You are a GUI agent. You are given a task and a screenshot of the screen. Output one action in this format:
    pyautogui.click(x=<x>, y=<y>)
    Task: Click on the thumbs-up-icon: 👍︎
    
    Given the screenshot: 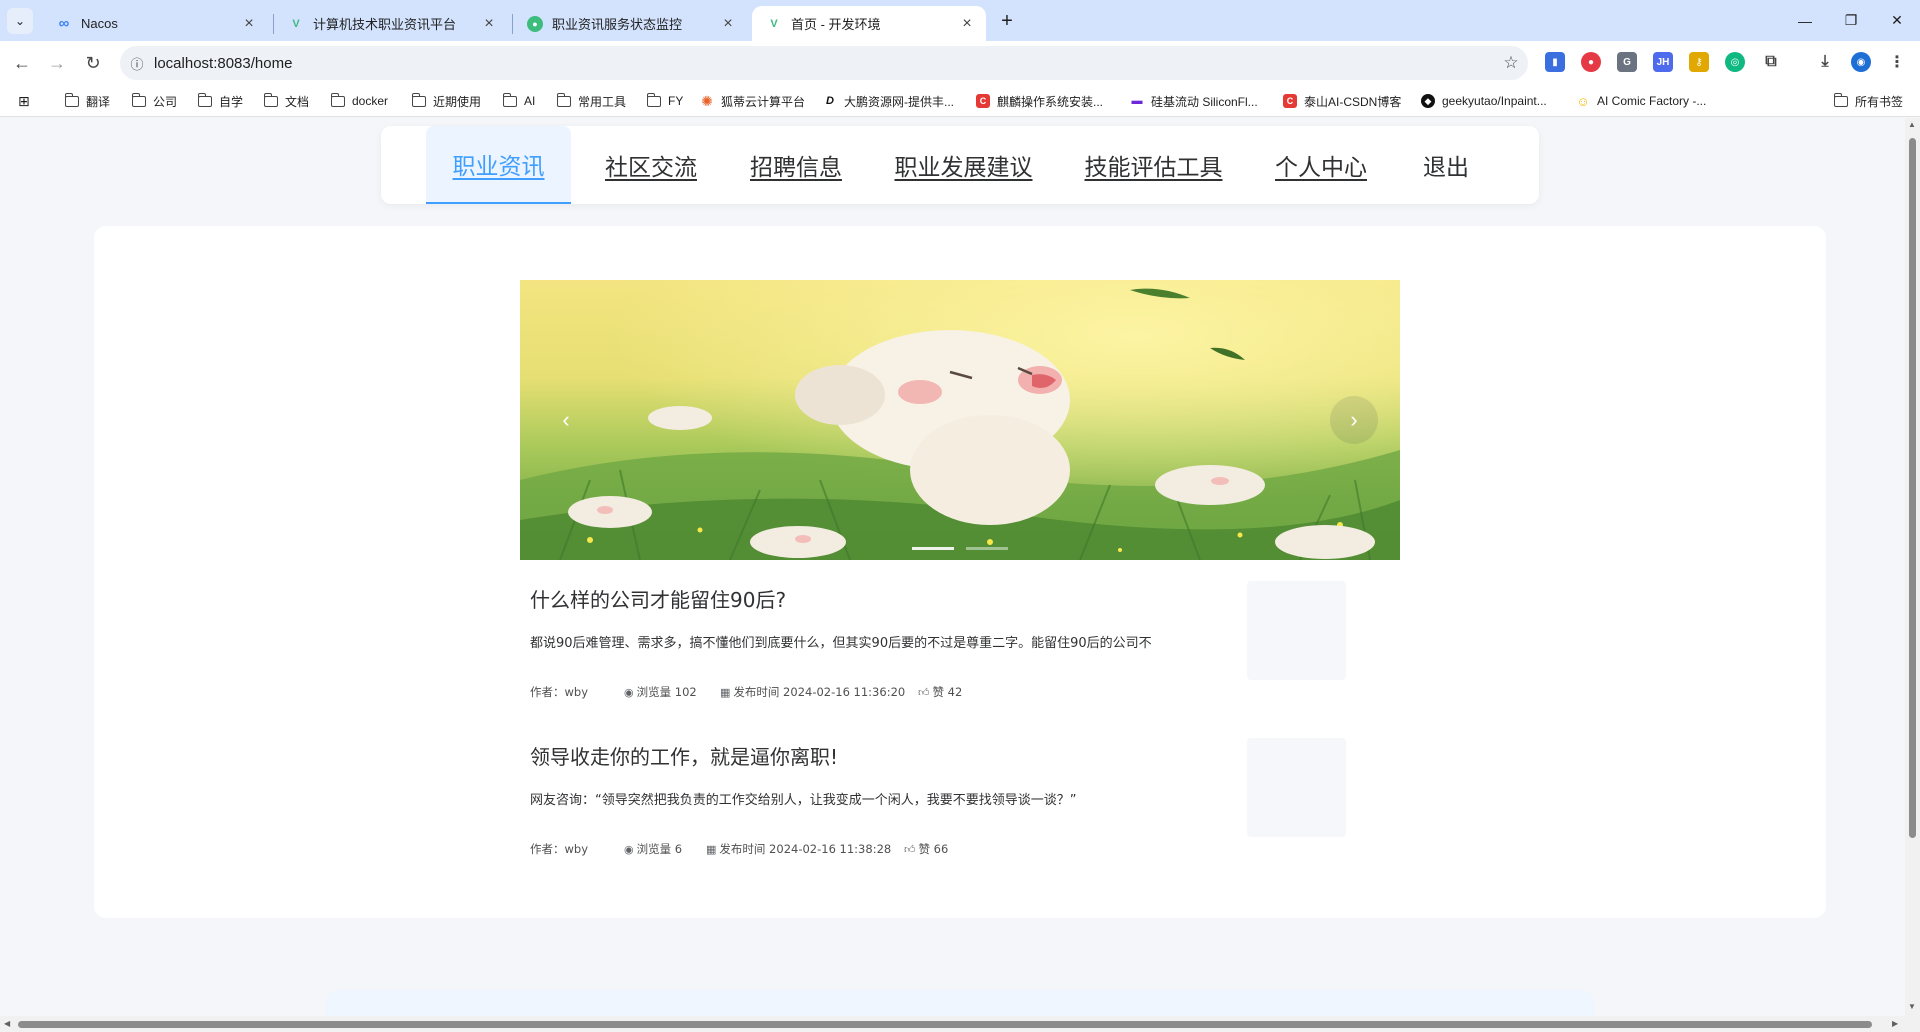 What is the action you would take?
    pyautogui.click(x=910, y=849)
    